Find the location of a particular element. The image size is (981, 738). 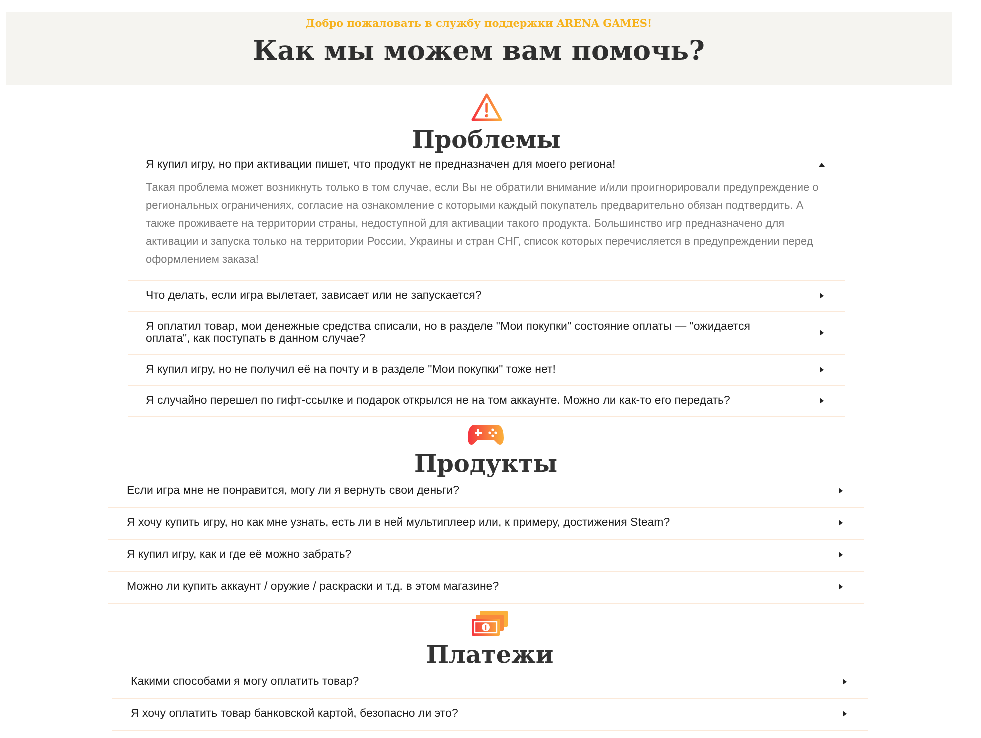

faq-question: Я купил игру, но не получил её на почту и в разделе "Мои покупки" тоже нет! is located at coordinates (485, 370).